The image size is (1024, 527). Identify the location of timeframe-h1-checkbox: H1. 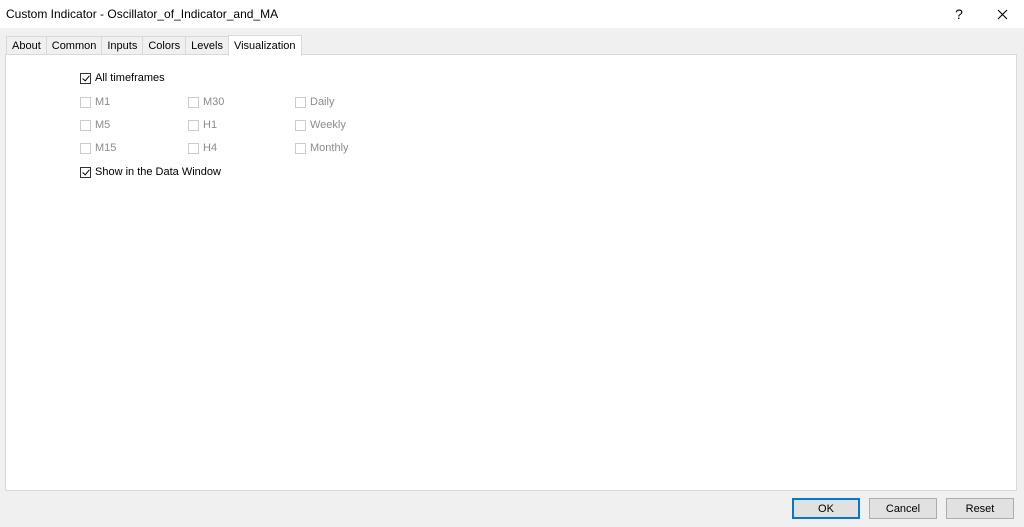
(202, 125).